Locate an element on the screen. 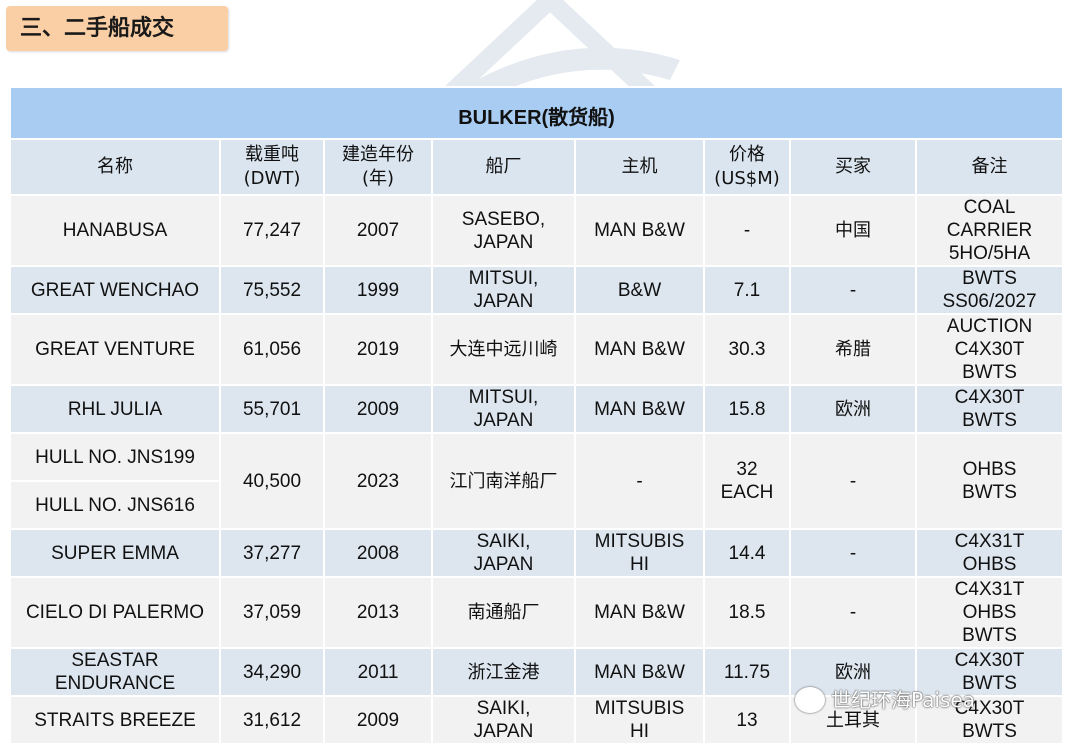  buyer-line: 土耳其 is located at coordinates (853, 720).